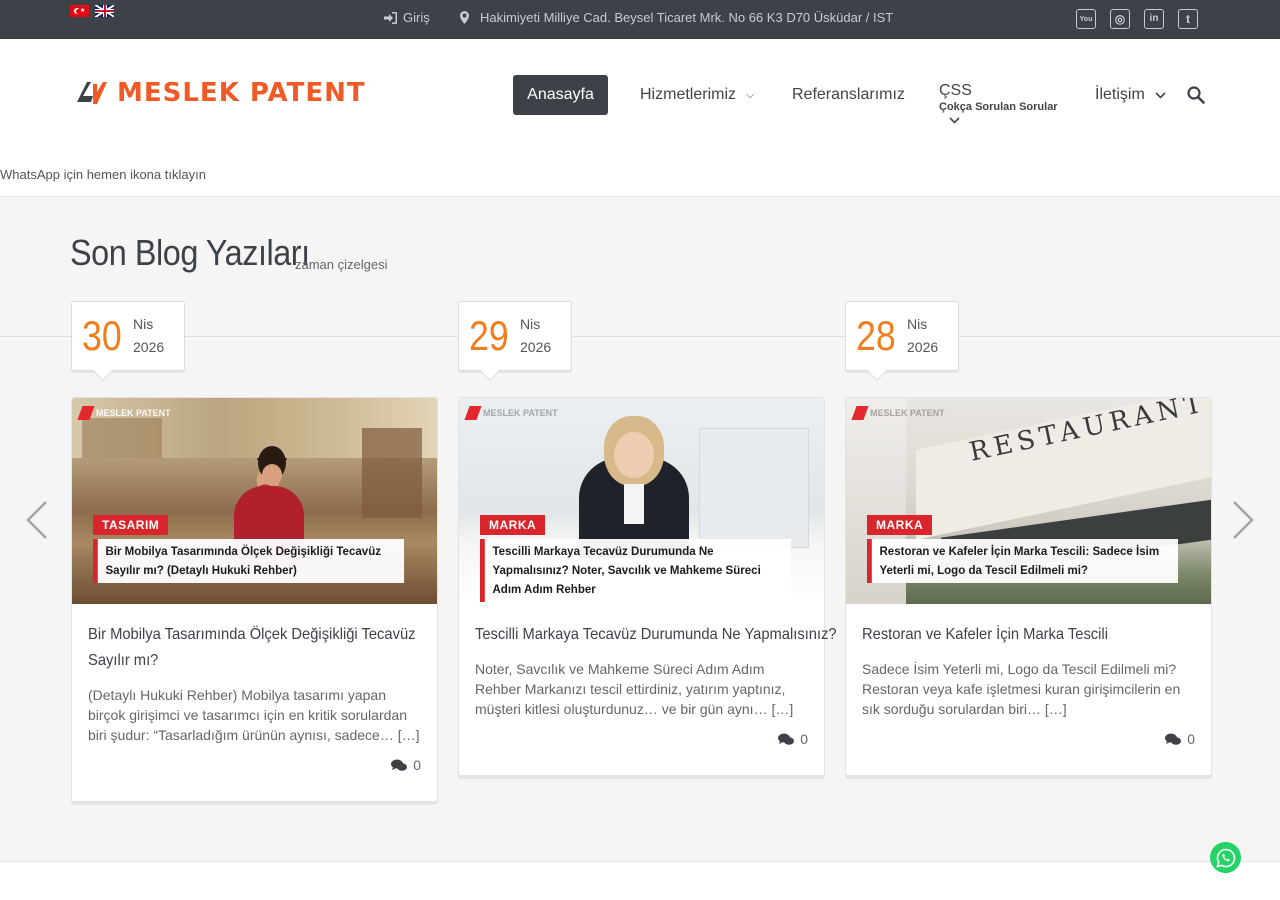 The width and height of the screenshot is (1280, 900). I want to click on section-title: Son Blog Yazıları, so click(190, 252).